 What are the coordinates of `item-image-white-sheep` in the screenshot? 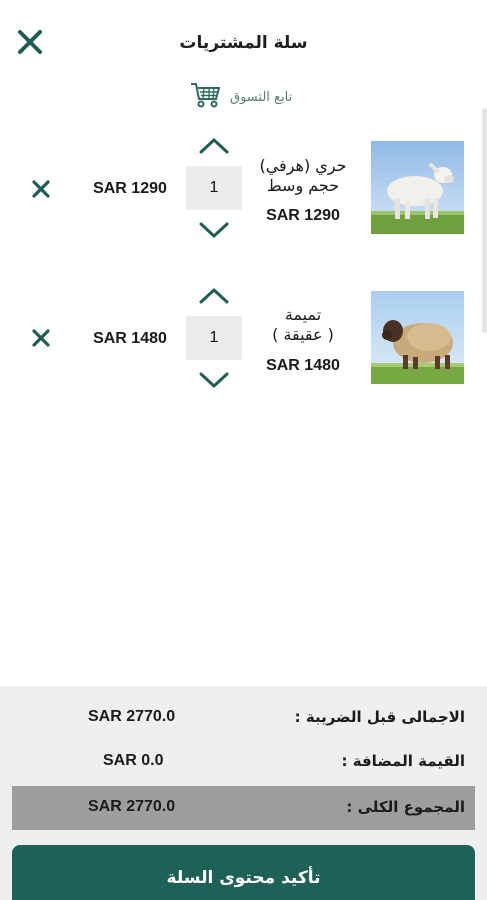 It's located at (417, 187).